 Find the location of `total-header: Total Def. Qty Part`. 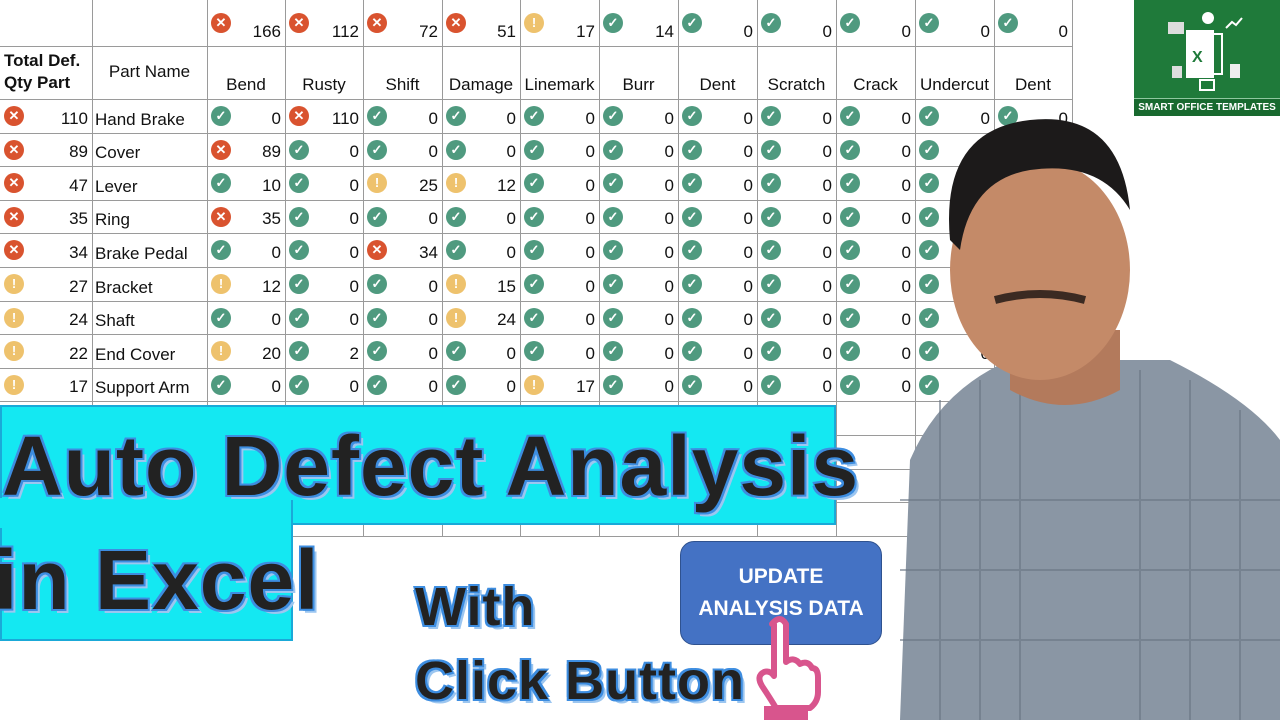

total-header: Total Def. Qty Part is located at coordinates (46, 73).